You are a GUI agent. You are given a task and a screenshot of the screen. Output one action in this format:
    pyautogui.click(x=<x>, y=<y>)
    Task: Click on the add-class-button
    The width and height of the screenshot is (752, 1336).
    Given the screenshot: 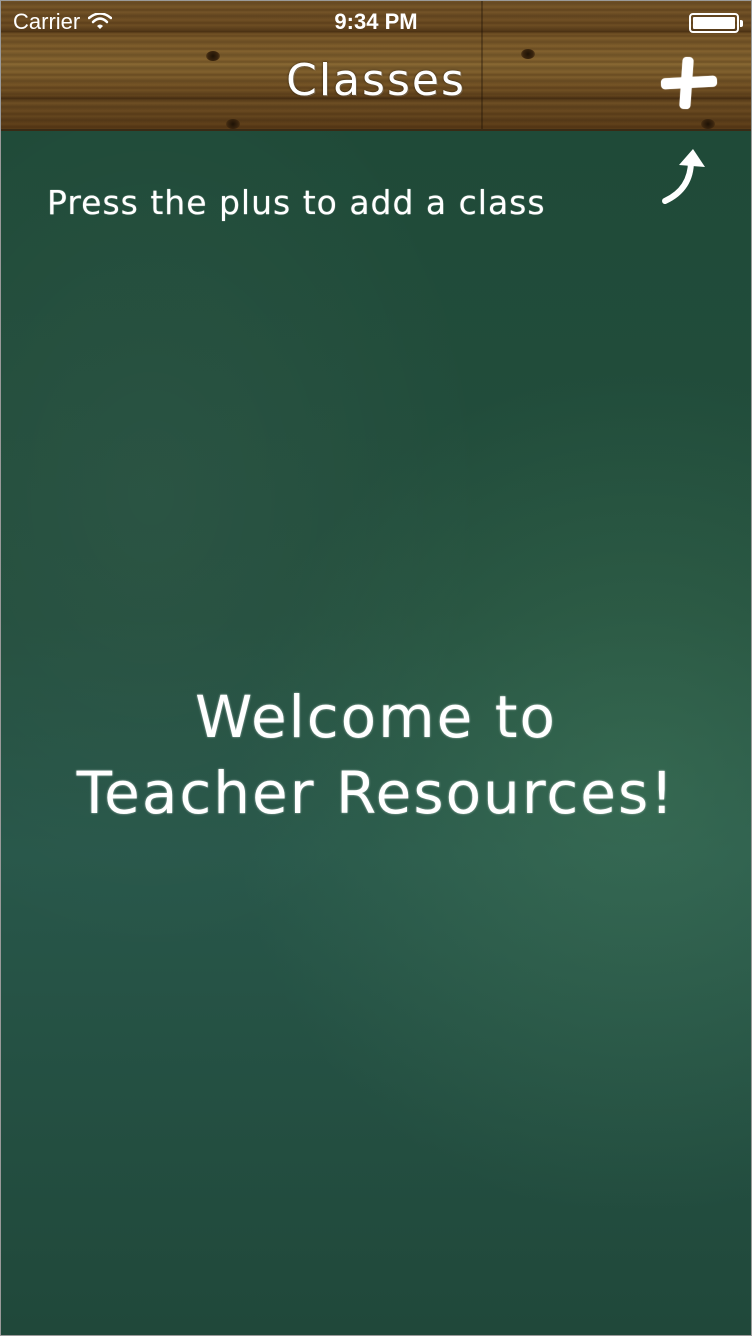 What is the action you would take?
    pyautogui.click(x=689, y=83)
    